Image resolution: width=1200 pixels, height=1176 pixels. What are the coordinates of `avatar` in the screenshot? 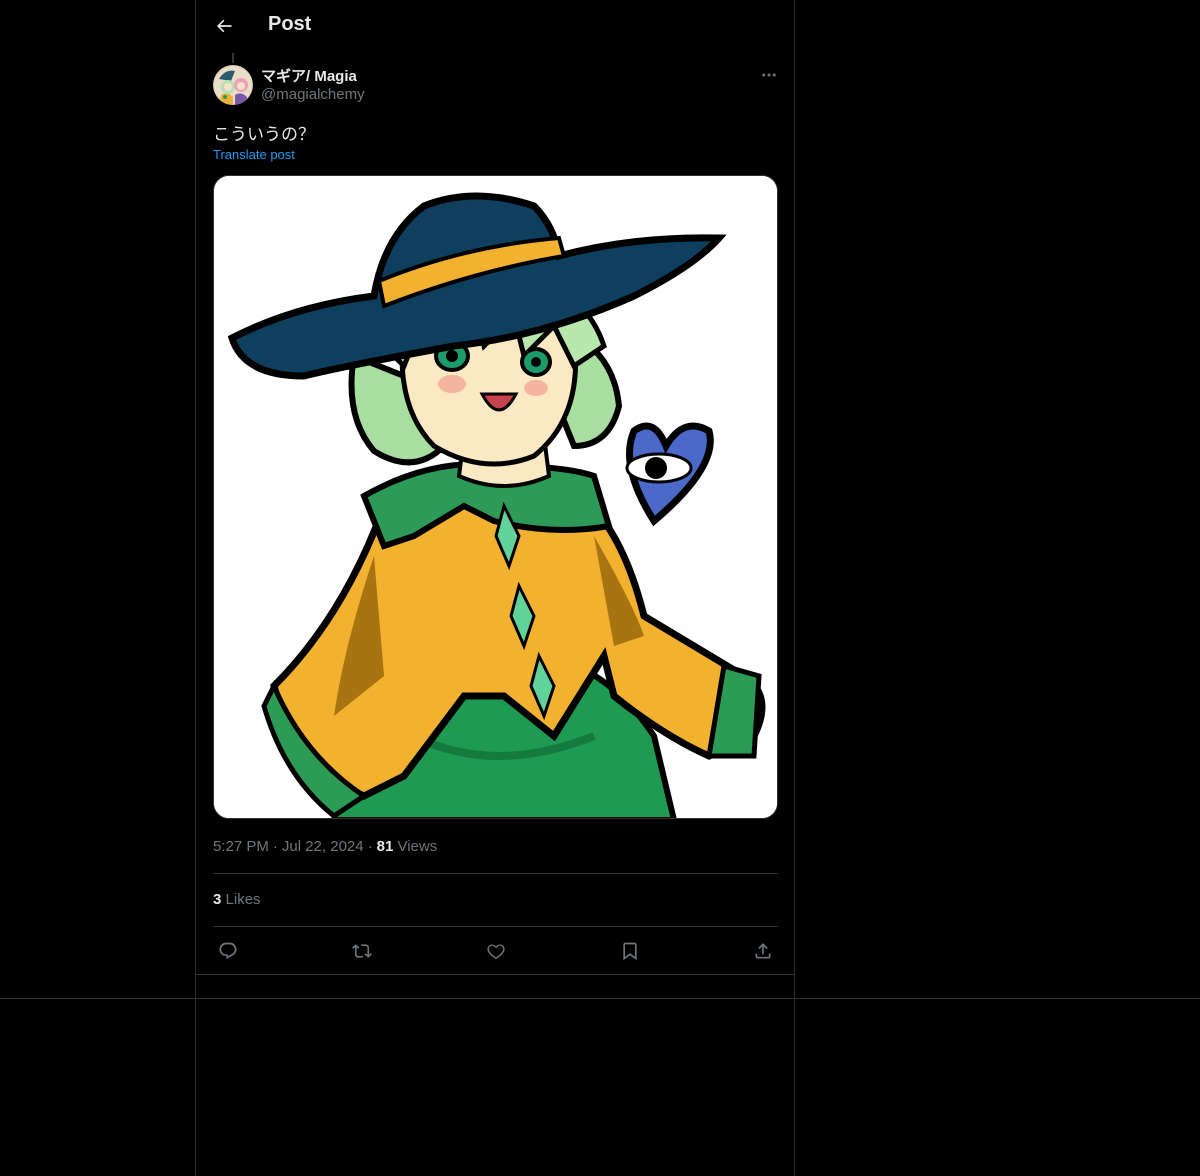 It's located at (233, 85).